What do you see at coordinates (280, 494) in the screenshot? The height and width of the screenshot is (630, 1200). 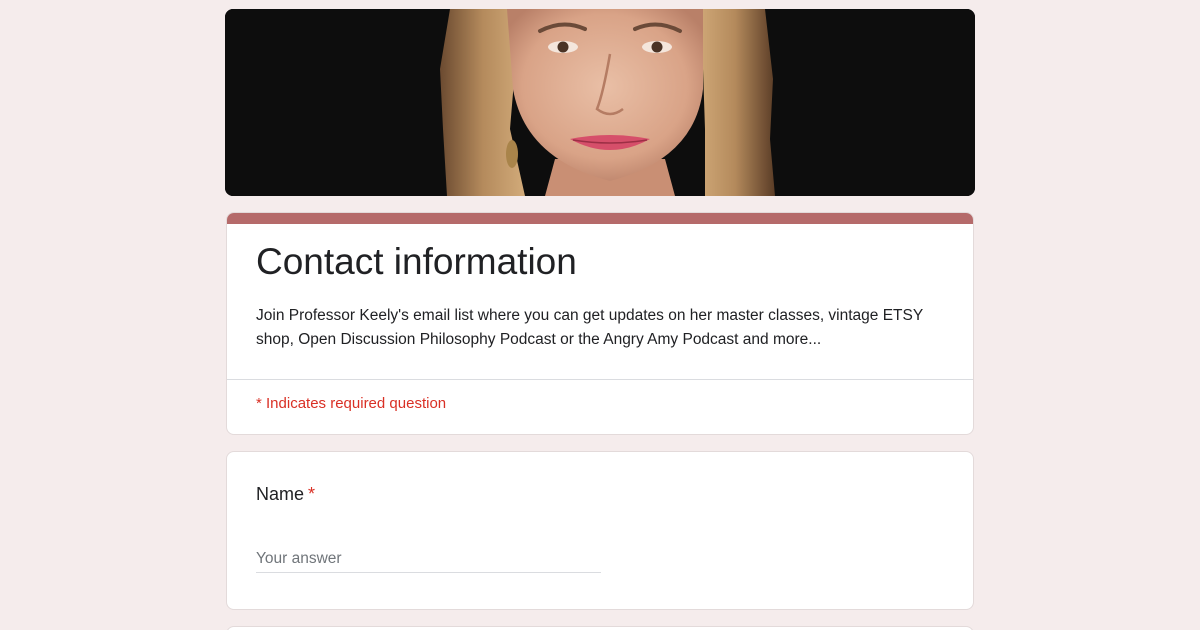 I see `question-label-text: Name` at bounding box center [280, 494].